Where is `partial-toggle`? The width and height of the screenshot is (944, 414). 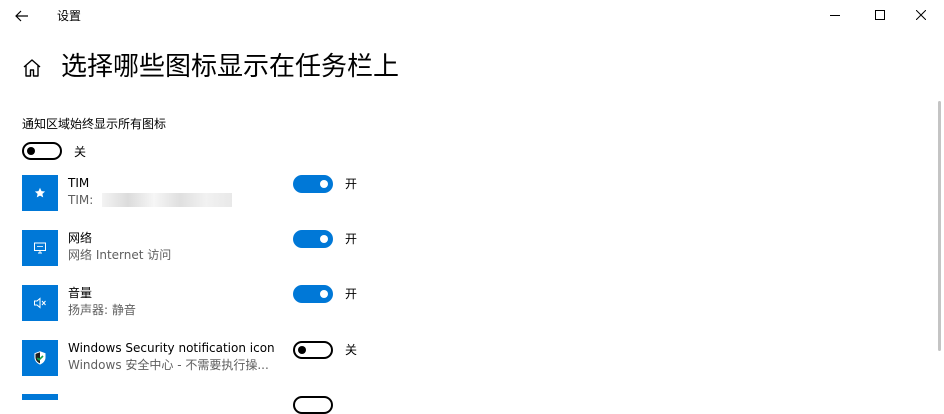
partial-toggle is located at coordinates (313, 405).